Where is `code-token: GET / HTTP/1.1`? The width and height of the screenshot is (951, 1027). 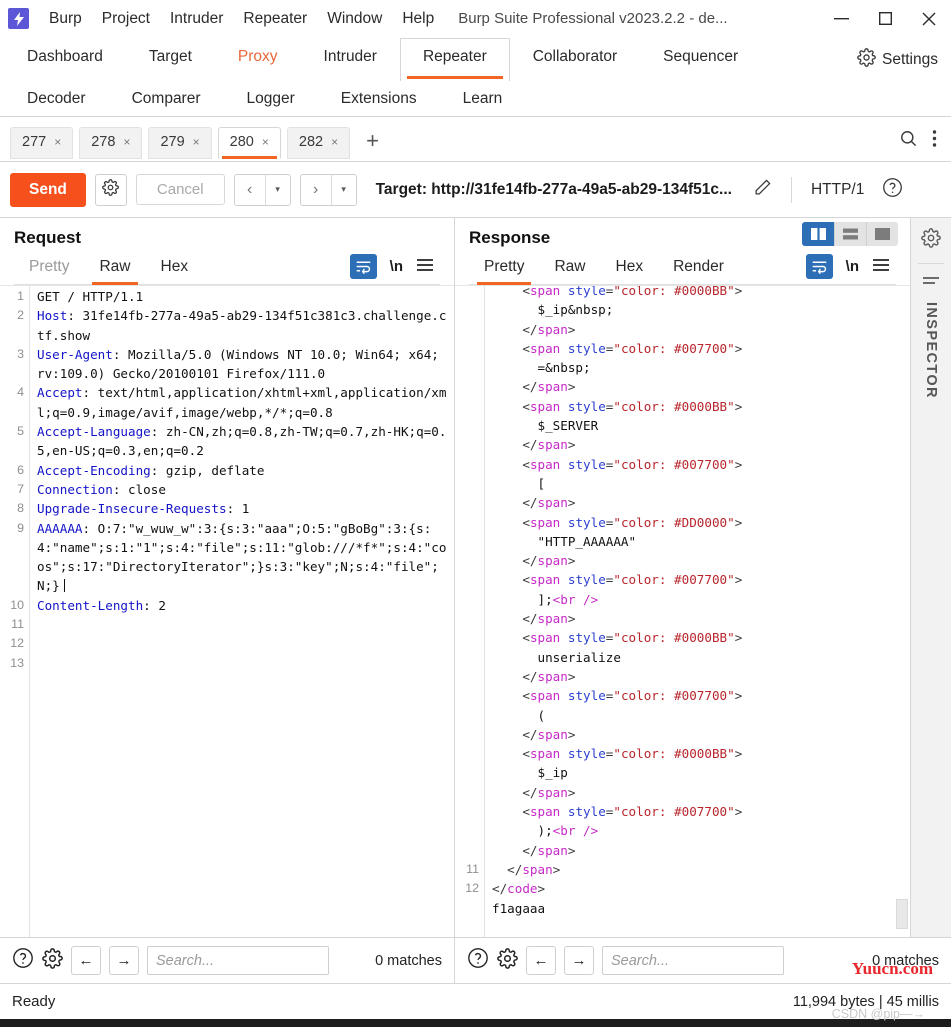 code-token: GET / HTTP/1.1 is located at coordinates (90, 296).